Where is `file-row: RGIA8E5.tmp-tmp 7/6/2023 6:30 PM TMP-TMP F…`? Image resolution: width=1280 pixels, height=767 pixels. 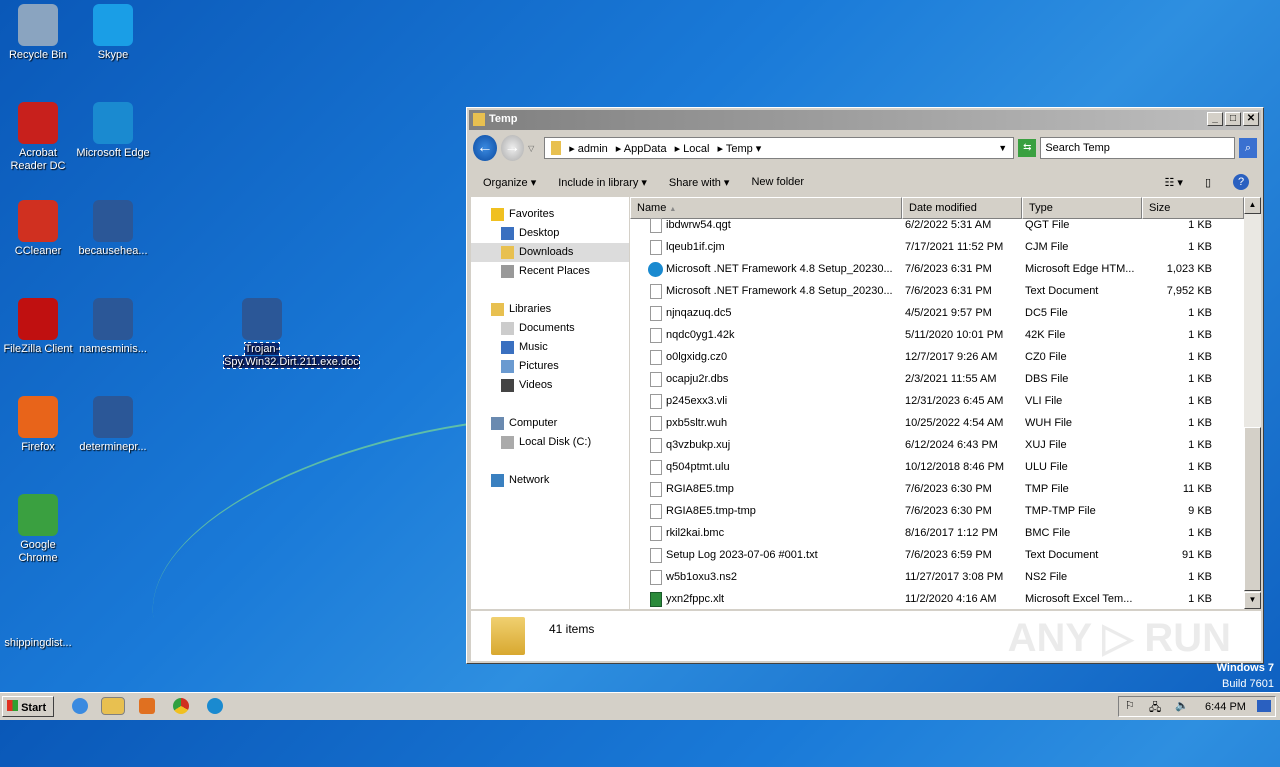 file-row: RGIA8E5.tmp-tmp 7/6/2023 6:30 PM TMP-TMP F… is located at coordinates (937, 511).